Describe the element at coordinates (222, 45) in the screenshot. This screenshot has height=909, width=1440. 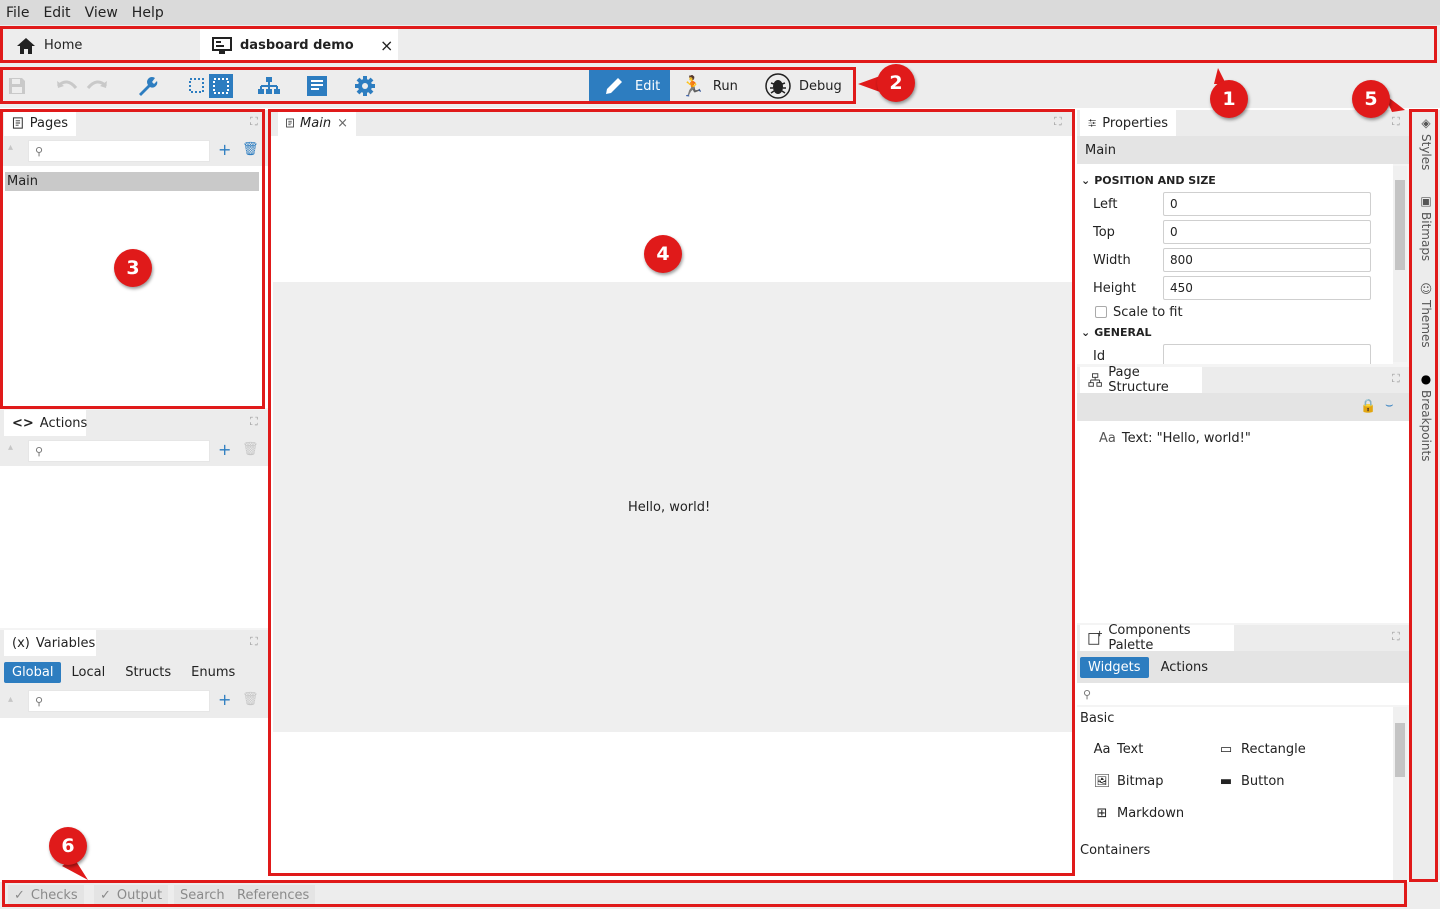
I see `monitor-icon` at that location.